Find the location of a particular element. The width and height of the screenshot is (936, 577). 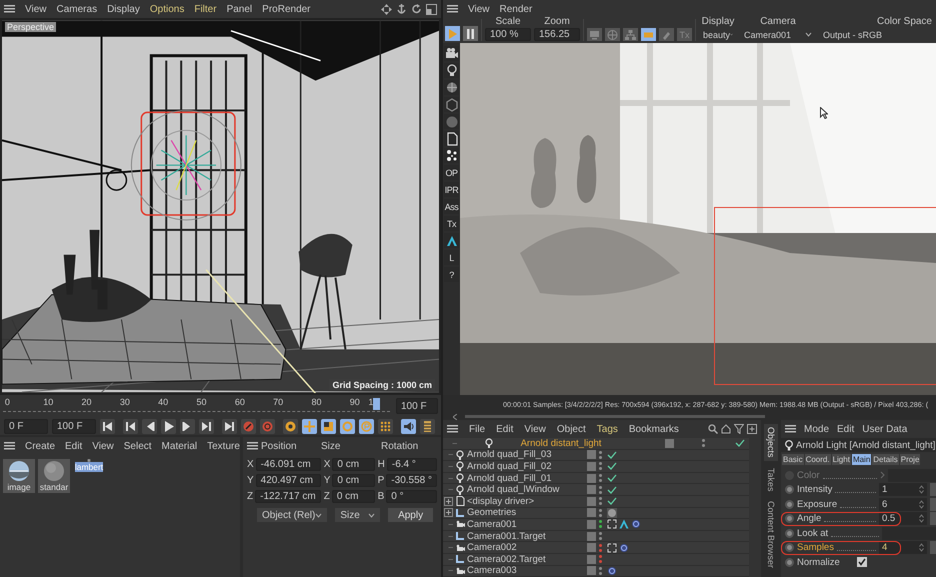

pause-button is located at coordinates (470, 33).